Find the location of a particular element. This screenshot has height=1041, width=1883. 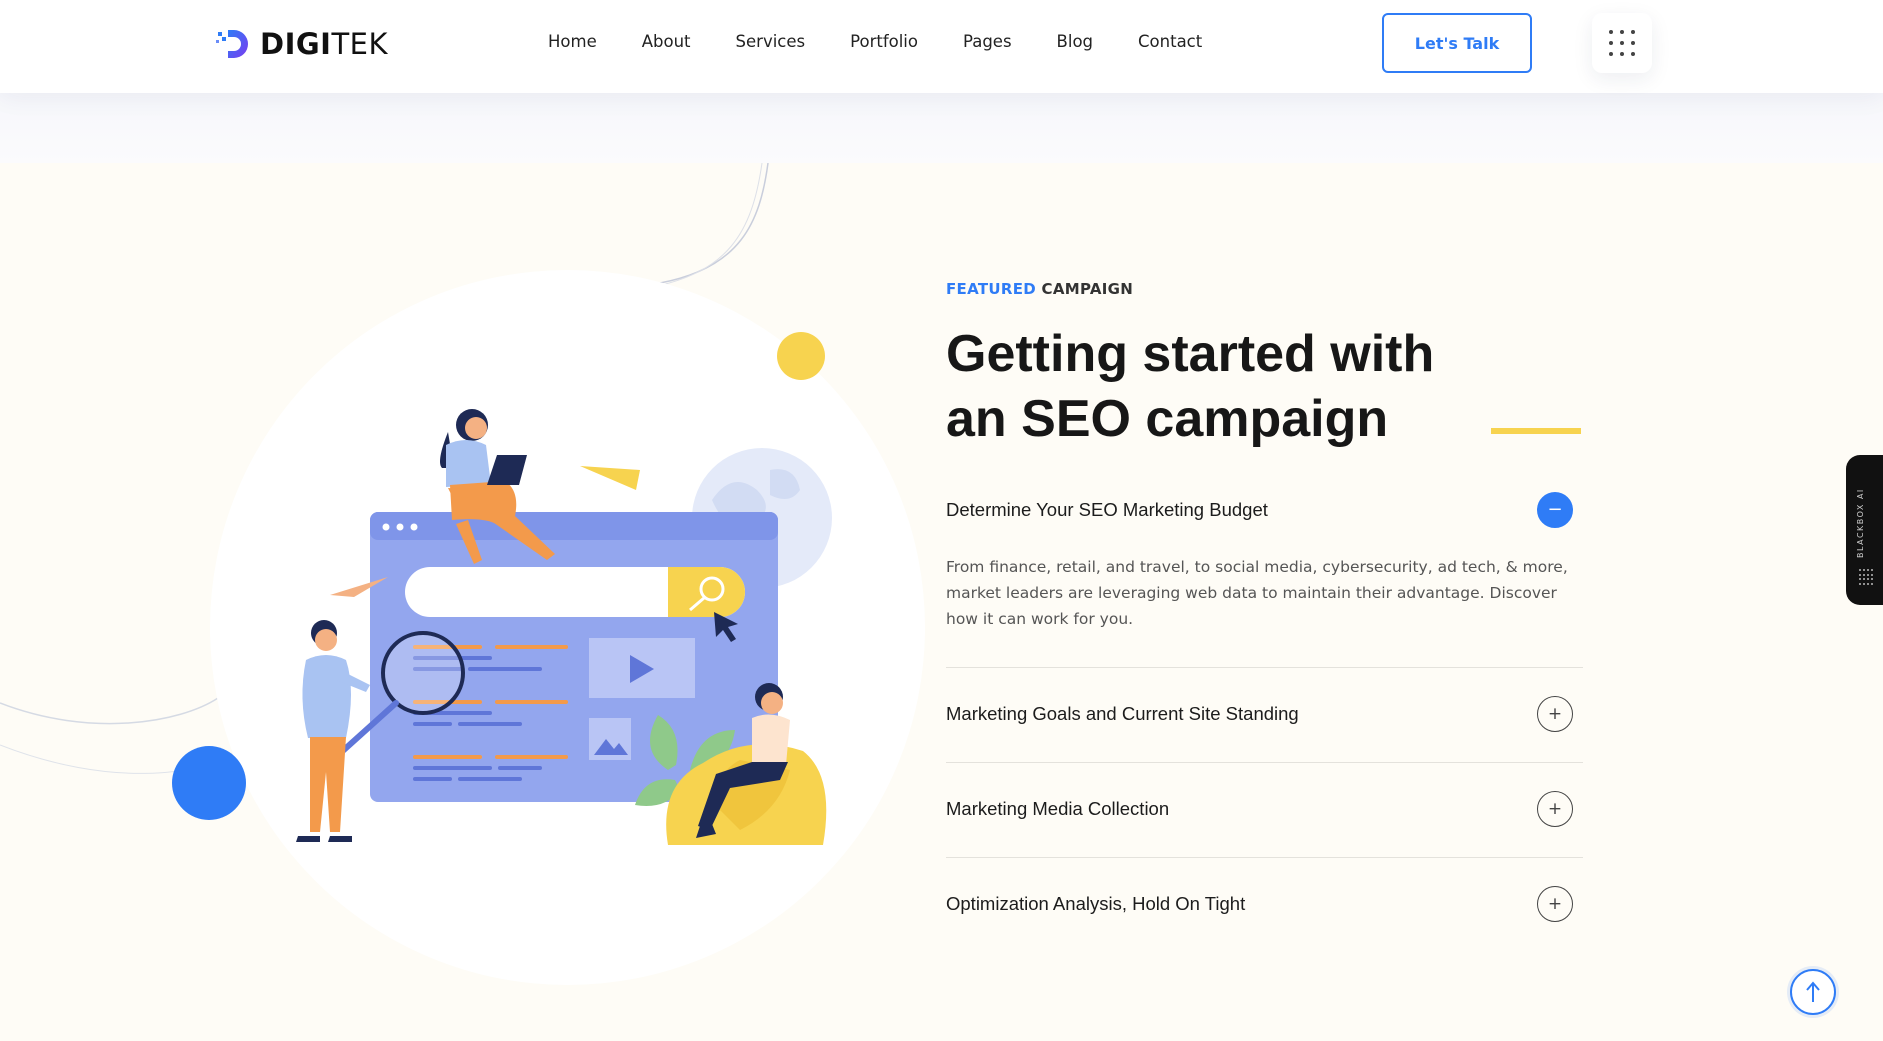

arrow-up-icon is located at coordinates (1813, 991).